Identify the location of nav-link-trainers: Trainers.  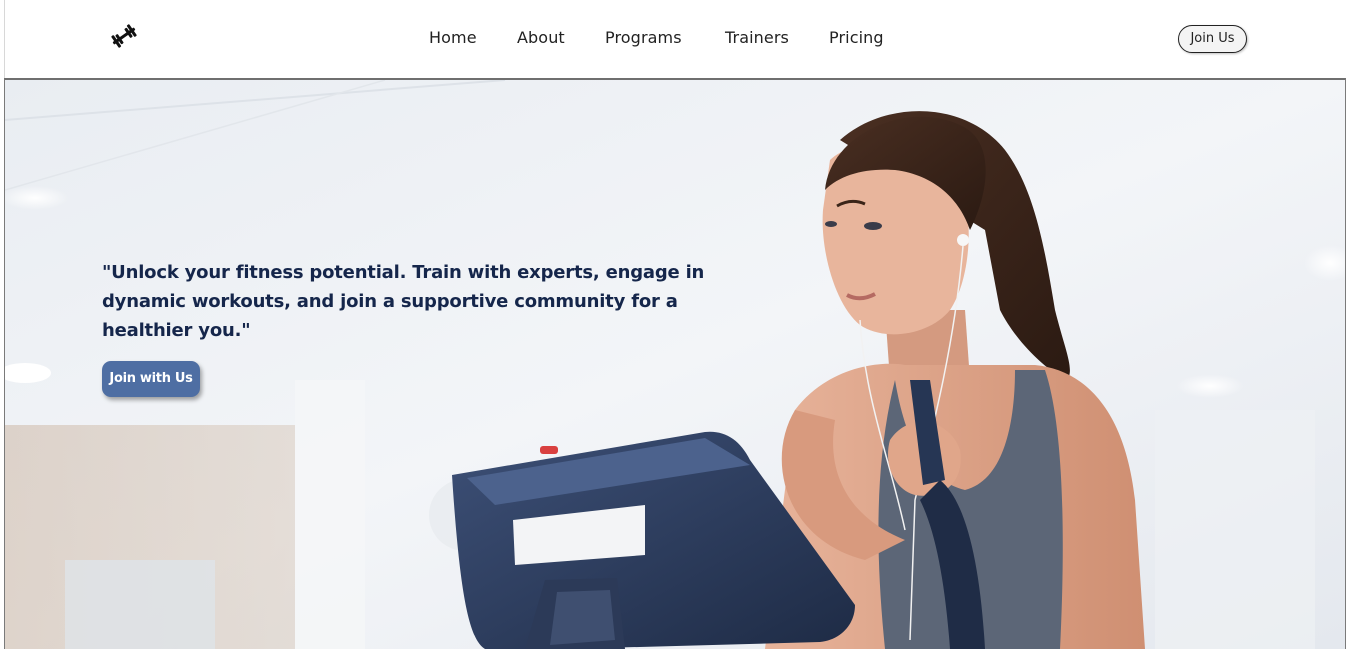
(757, 37).